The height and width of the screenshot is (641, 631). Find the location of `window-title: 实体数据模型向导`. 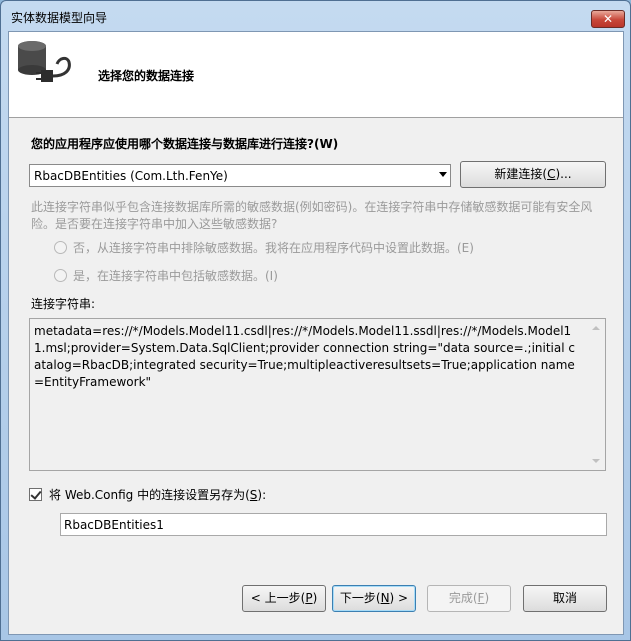

window-title: 实体数据模型向导 is located at coordinates (59, 18).